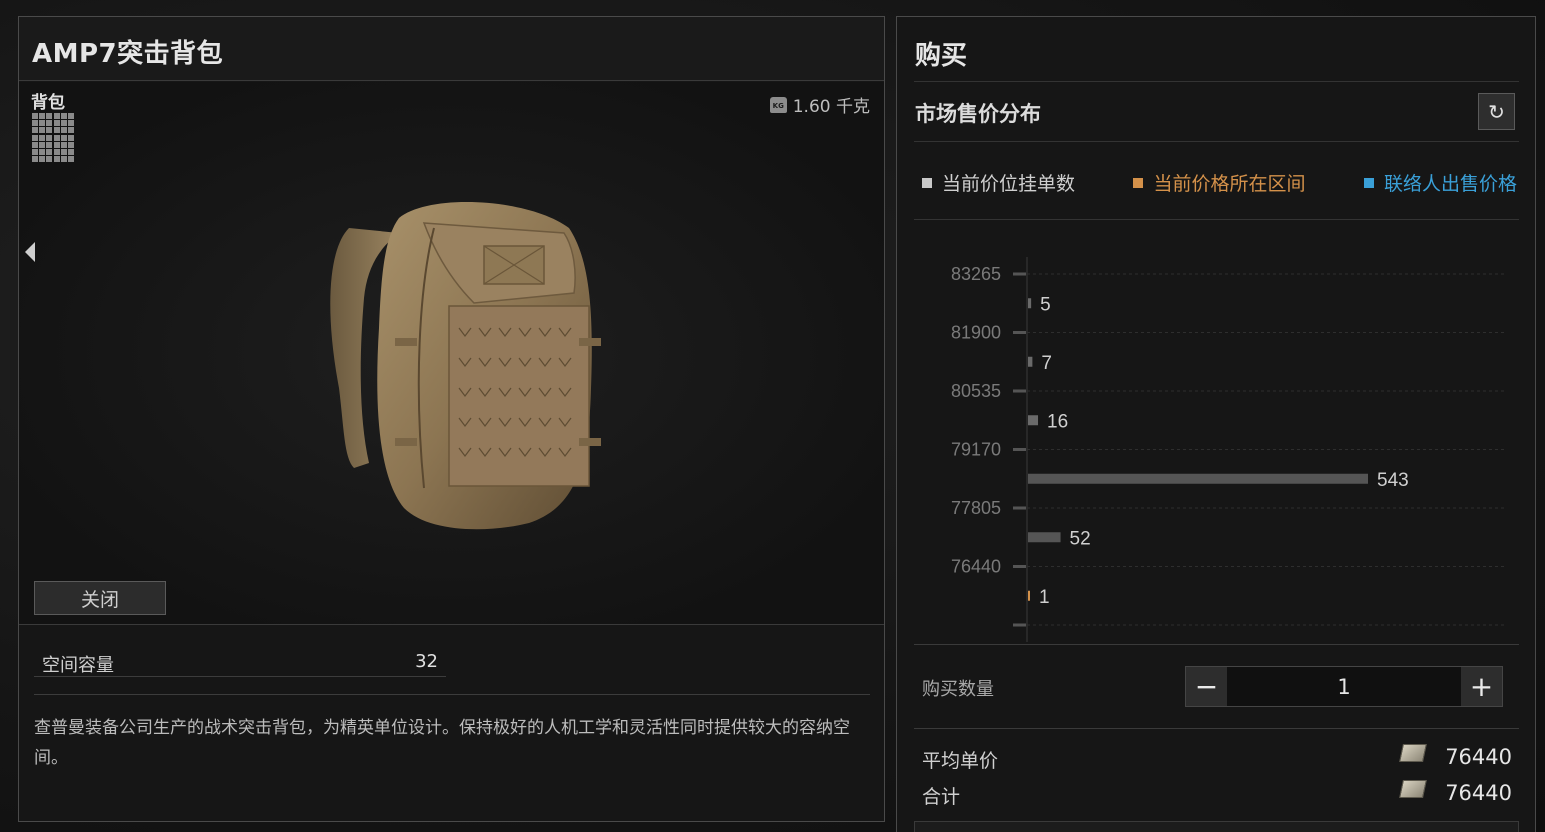  What do you see at coordinates (958, 689) in the screenshot?
I see `quantity-label: 购买数量` at bounding box center [958, 689].